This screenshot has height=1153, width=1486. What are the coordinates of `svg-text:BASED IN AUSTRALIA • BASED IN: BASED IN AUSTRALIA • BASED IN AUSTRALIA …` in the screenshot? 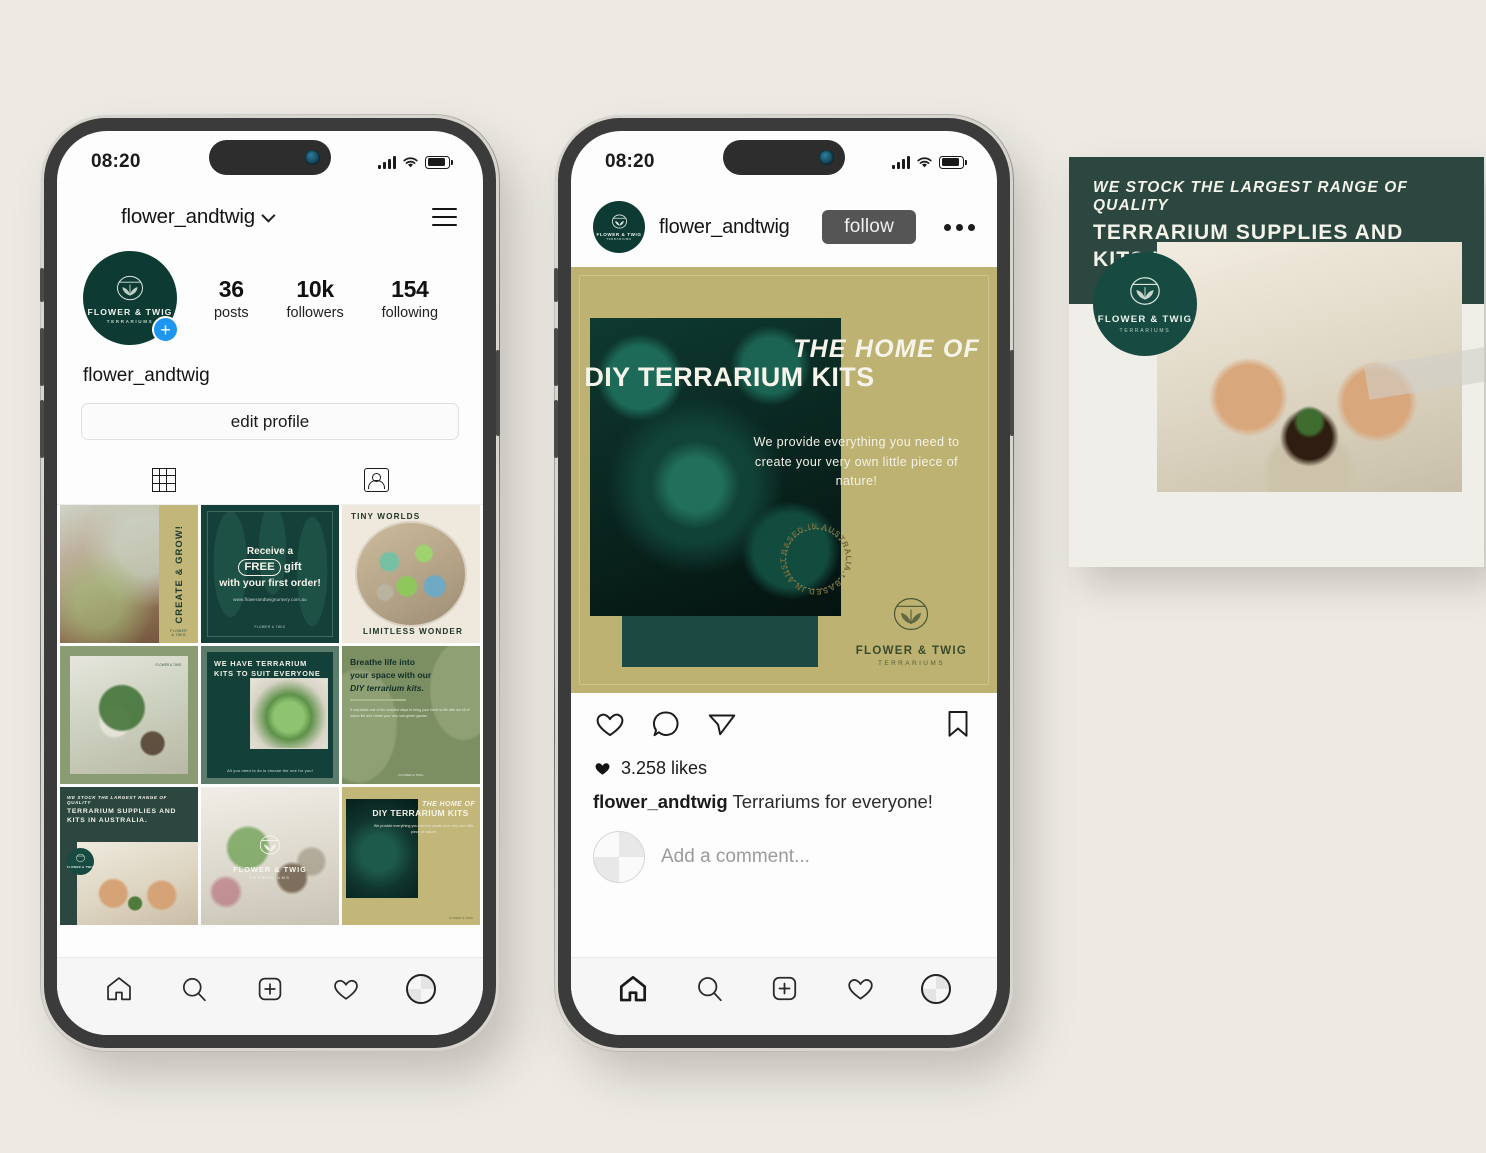 It's located at (814, 557).